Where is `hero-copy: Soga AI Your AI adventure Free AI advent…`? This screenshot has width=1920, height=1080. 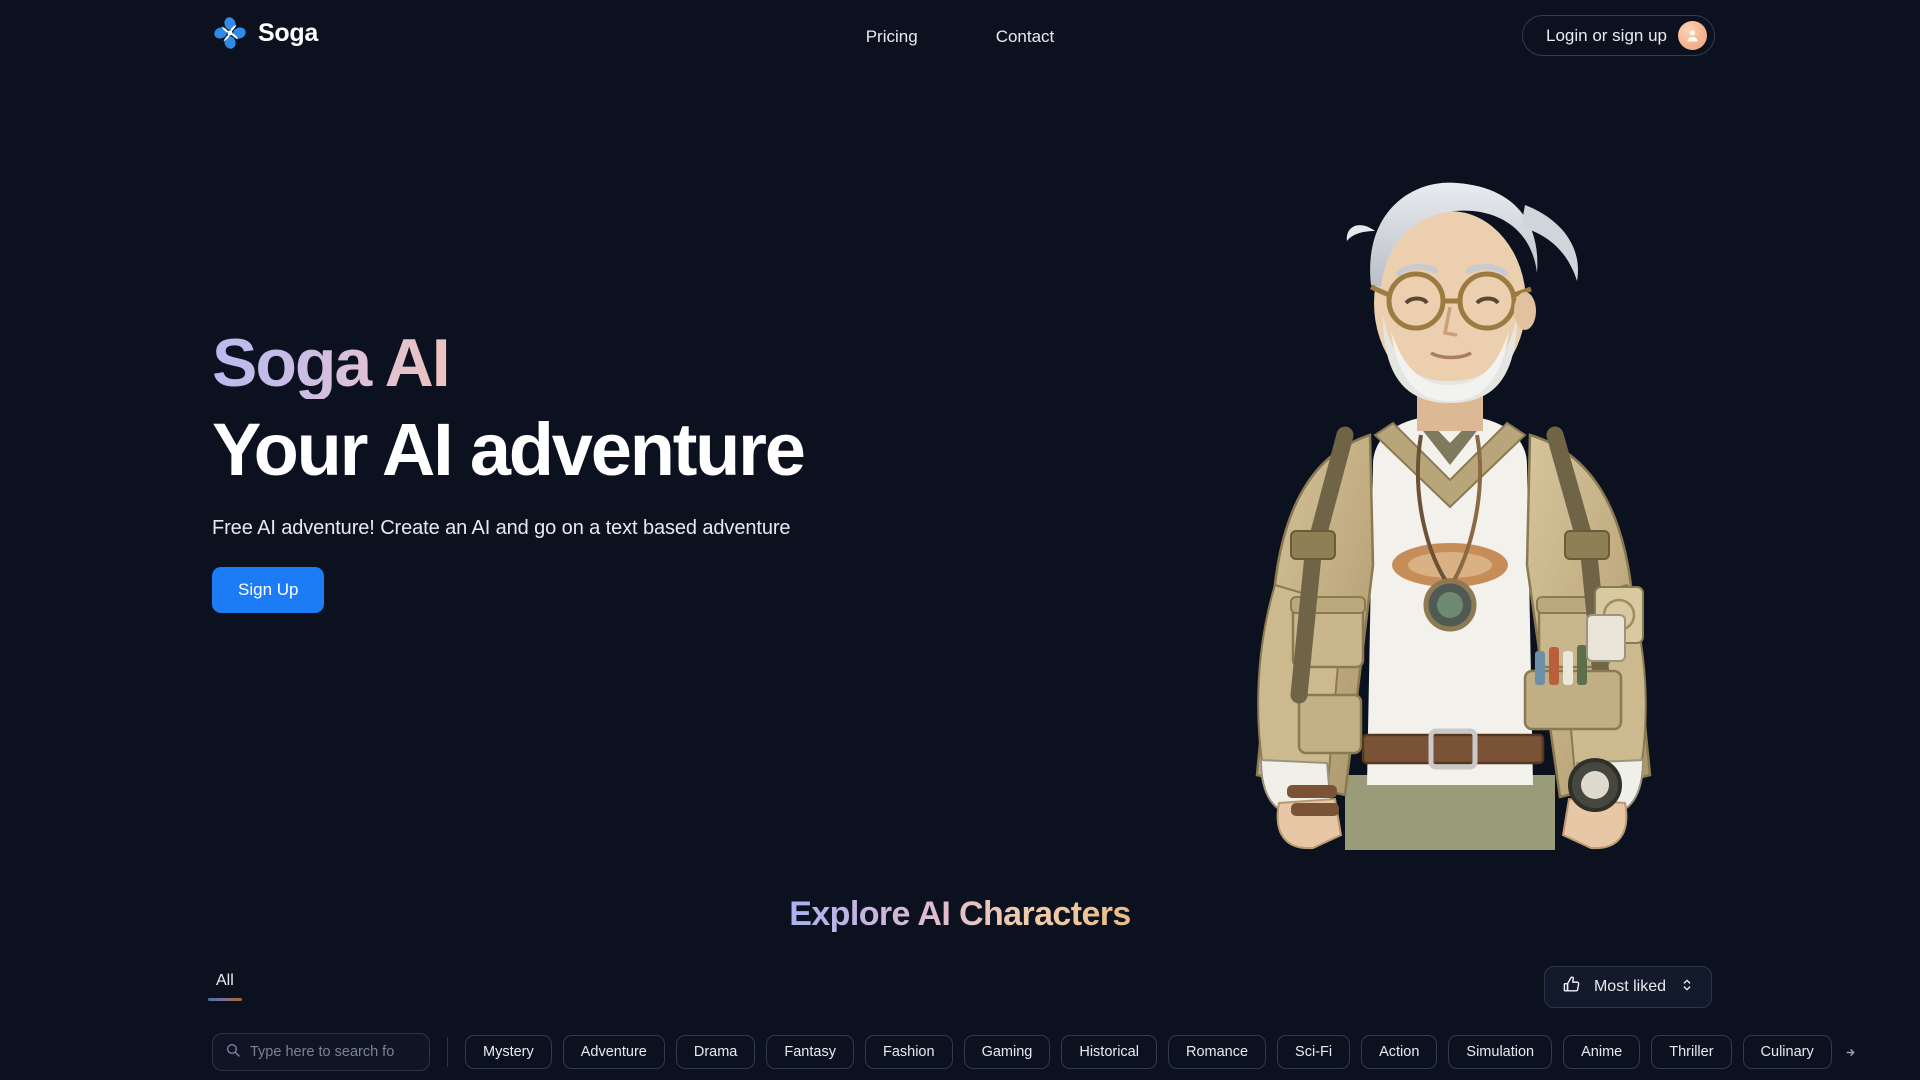 hero-copy: Soga AI Your AI adventure Free AI advent… is located at coordinates (612, 469).